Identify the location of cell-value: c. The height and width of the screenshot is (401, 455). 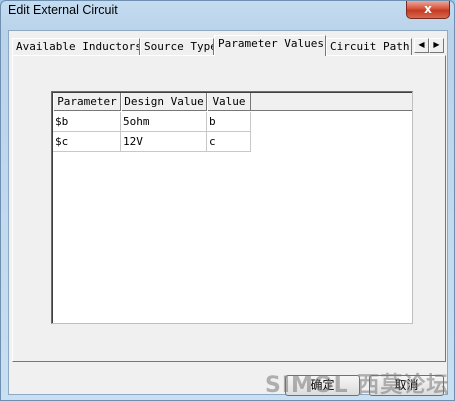
(229, 142).